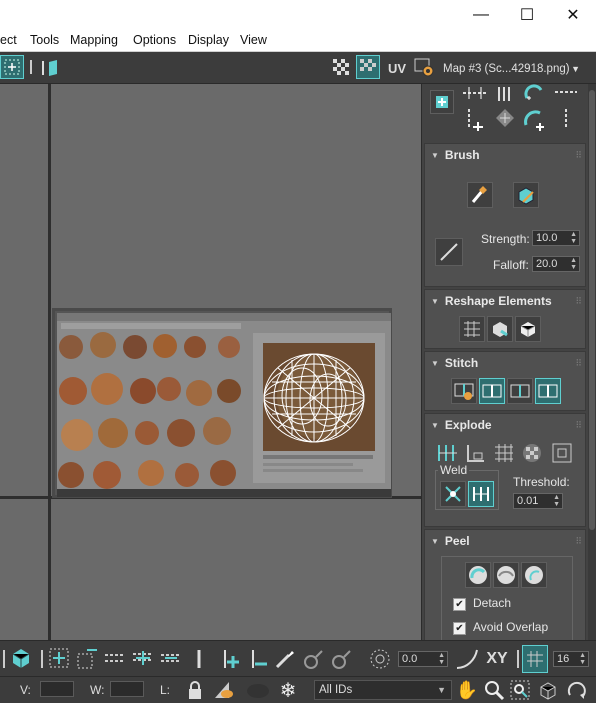  Describe the element at coordinates (44, 40) in the screenshot. I see `menu-tools: Tools` at that location.